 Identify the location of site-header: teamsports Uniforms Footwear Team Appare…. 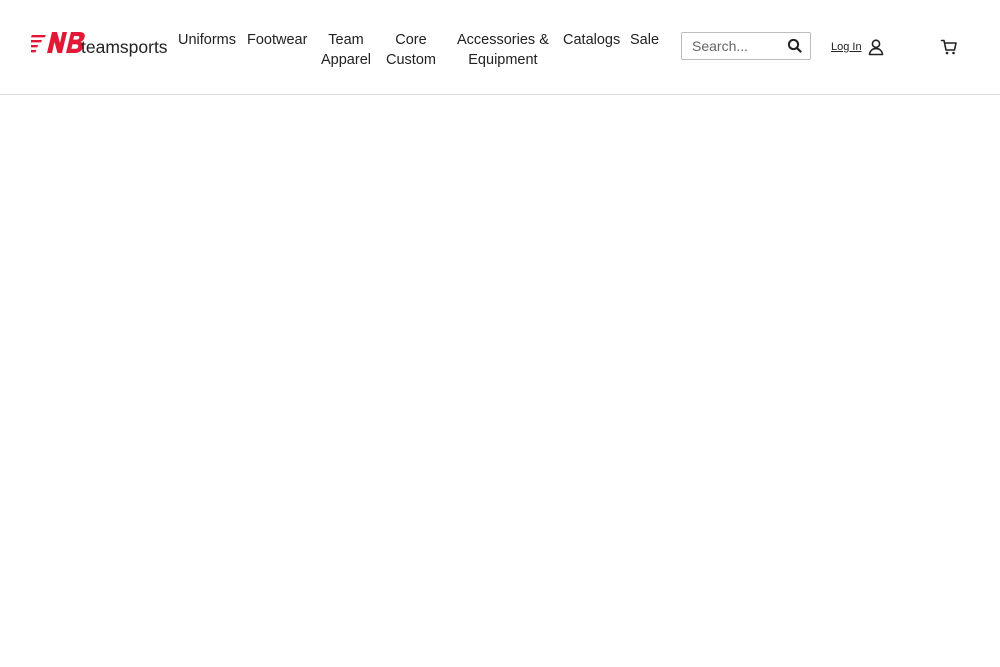
(500, 47).